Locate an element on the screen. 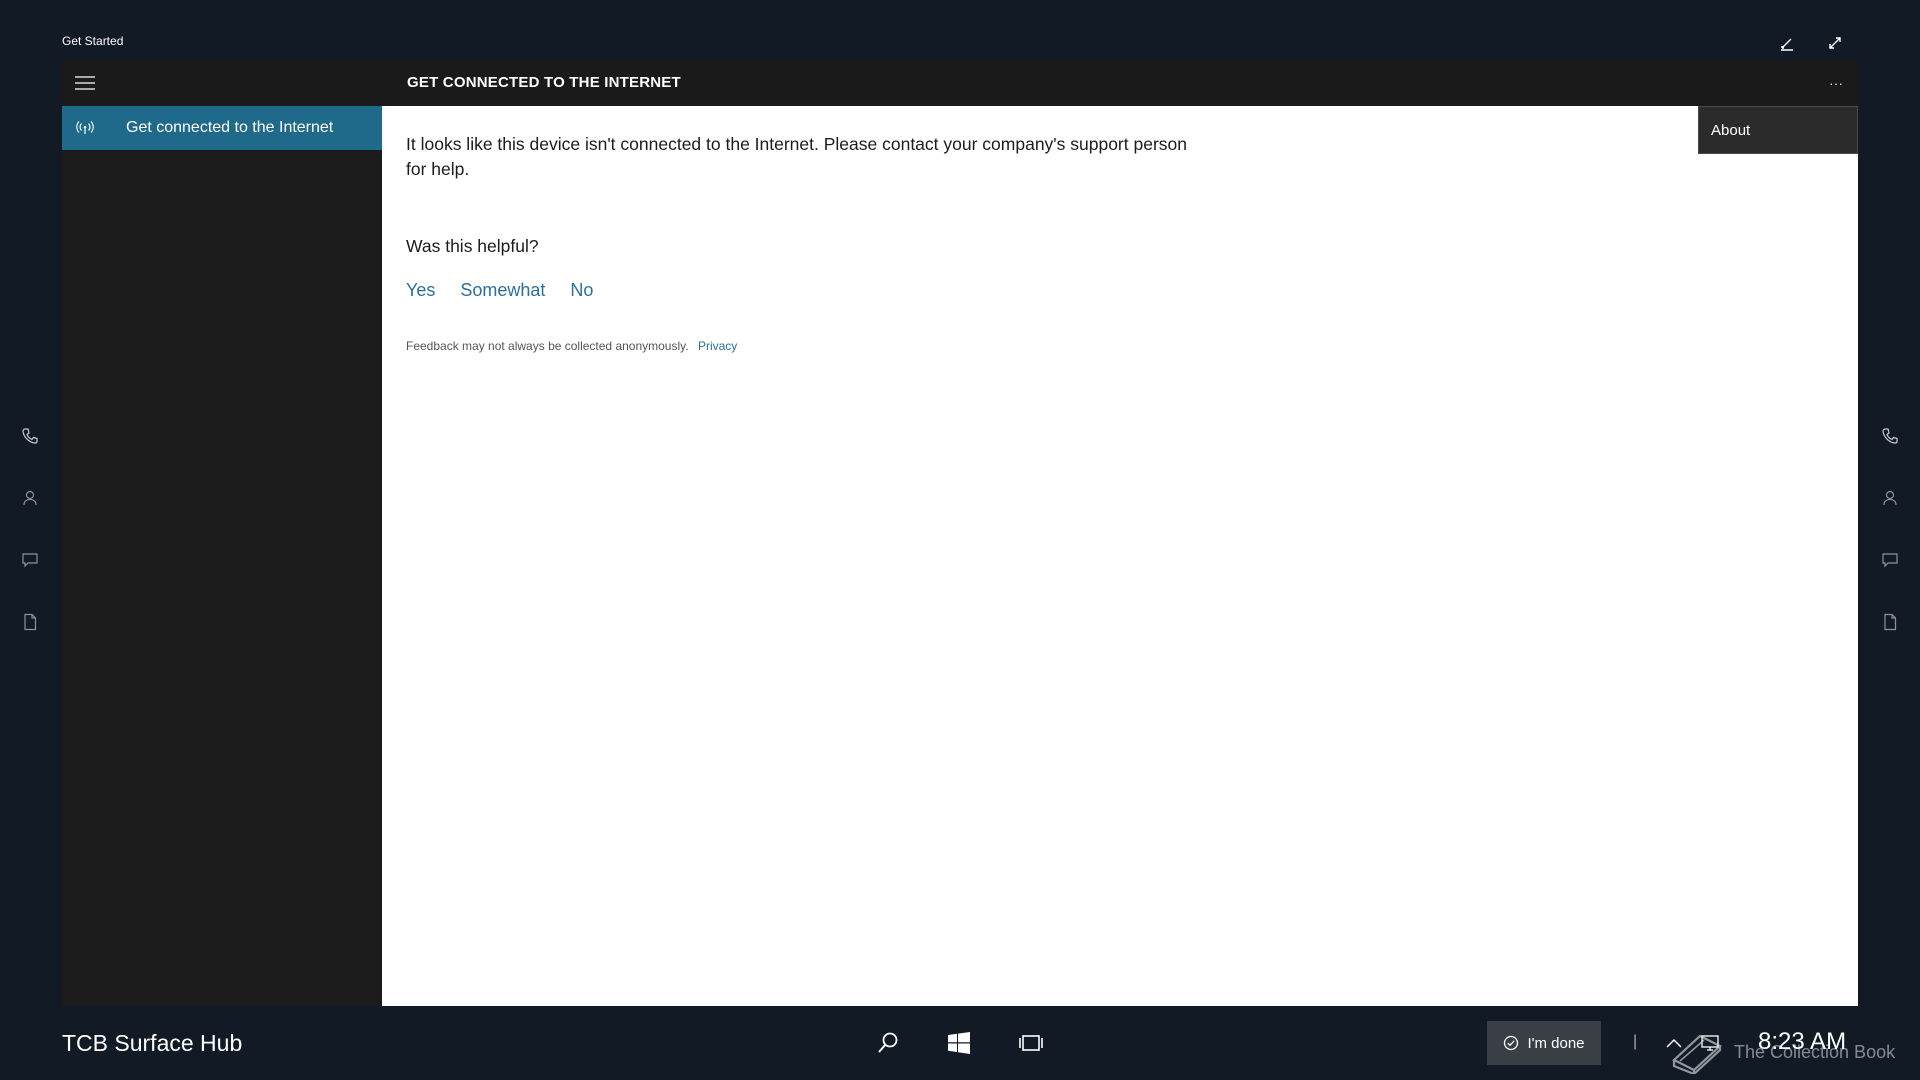 Image resolution: width=1920 pixels, height=1080 pixels. right-side-rail is located at coordinates (1890, 529).